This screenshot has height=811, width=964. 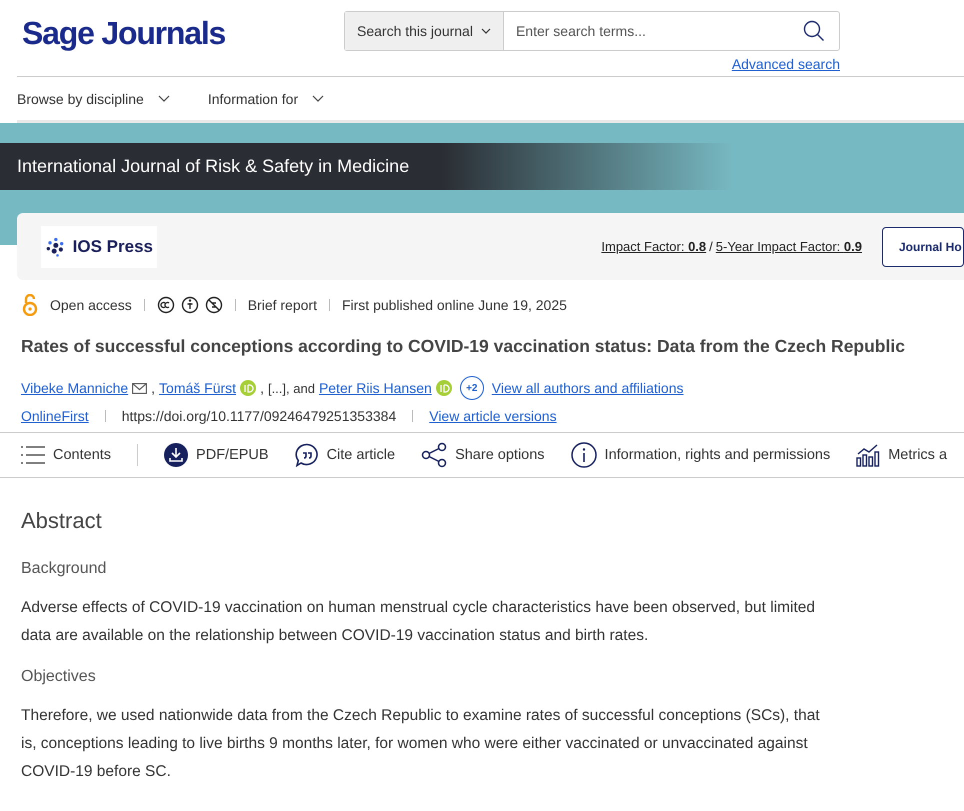 What do you see at coordinates (93, 98) in the screenshot?
I see `nav-dropdown: Browse by discipline` at bounding box center [93, 98].